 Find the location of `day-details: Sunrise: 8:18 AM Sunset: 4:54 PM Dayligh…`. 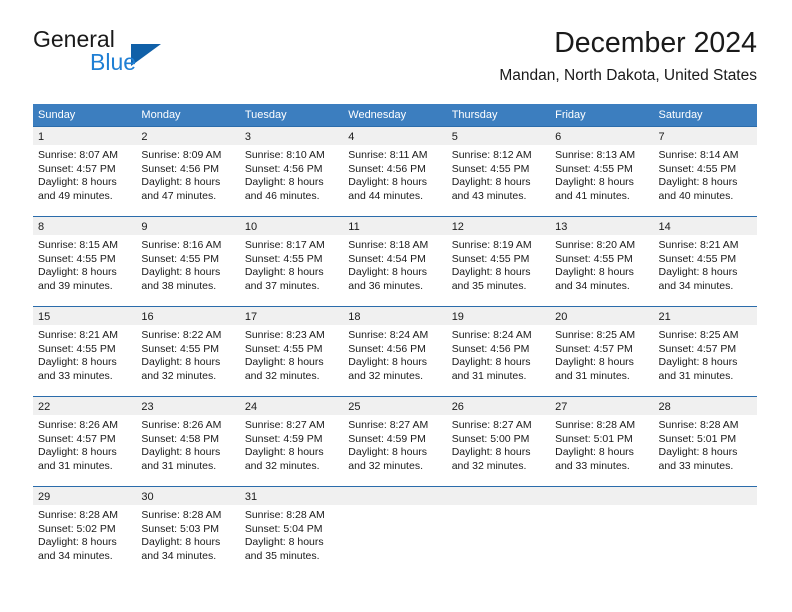

day-details: Sunrise: 8:18 AM Sunset: 4:54 PM Dayligh… is located at coordinates (394, 264).